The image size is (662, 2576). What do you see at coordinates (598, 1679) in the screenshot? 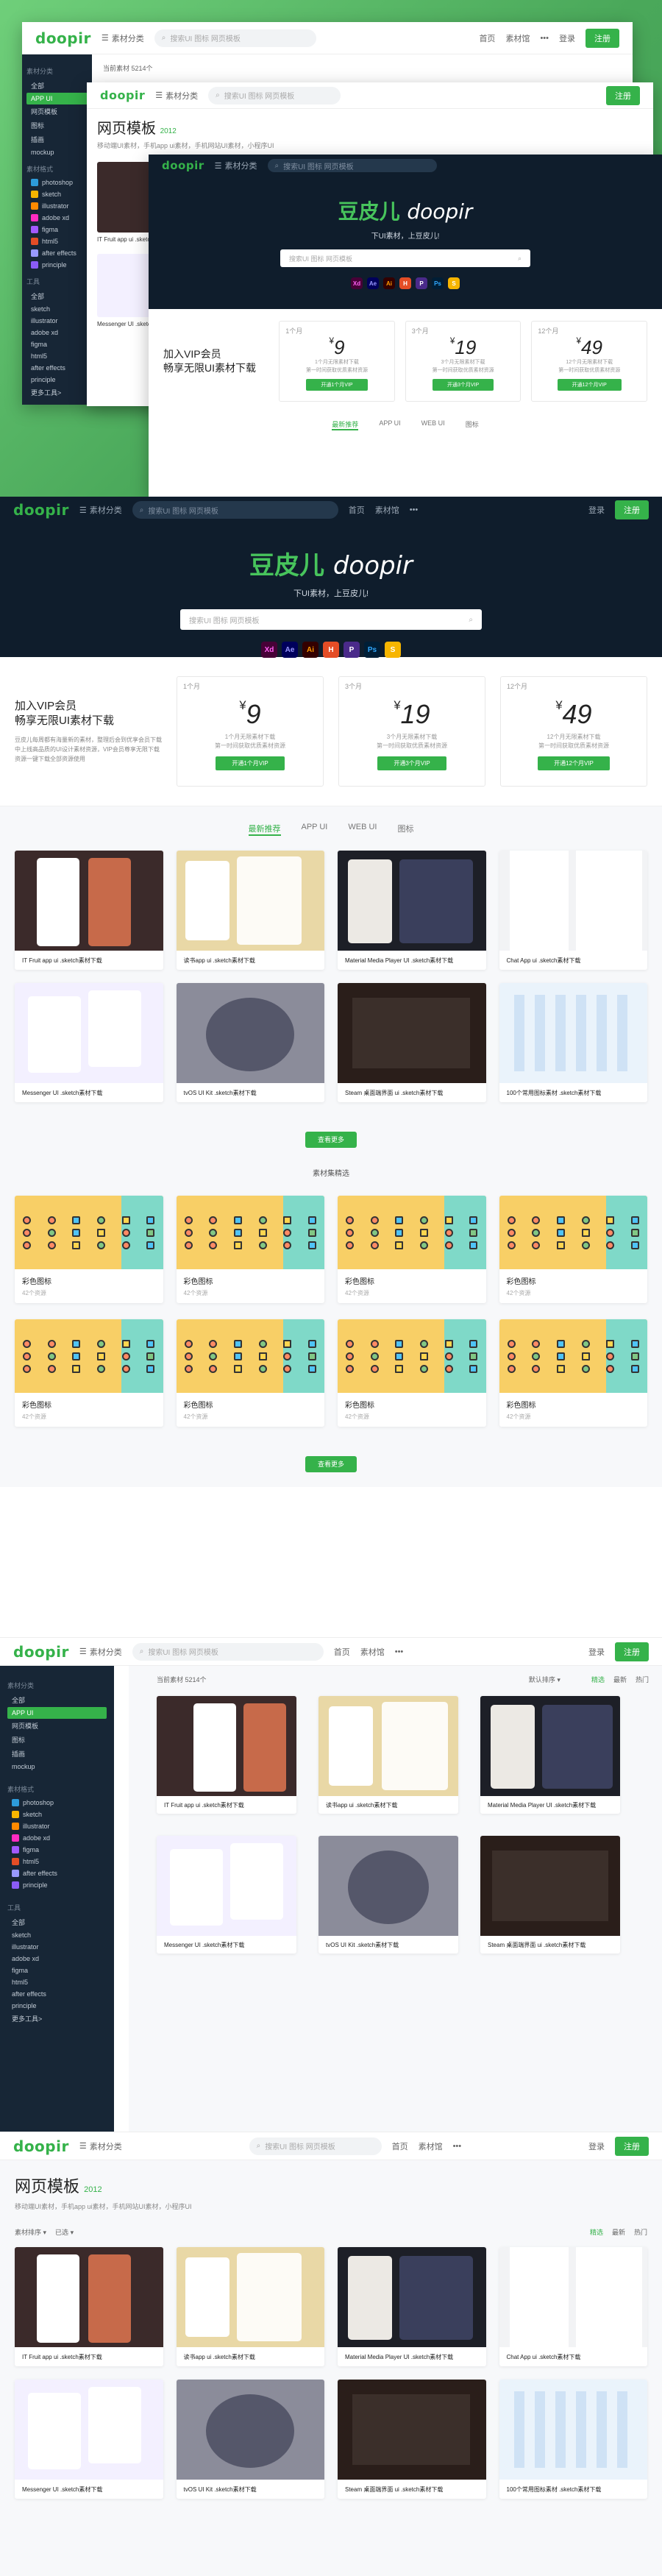
I see `filter-featured: 精选` at bounding box center [598, 1679].